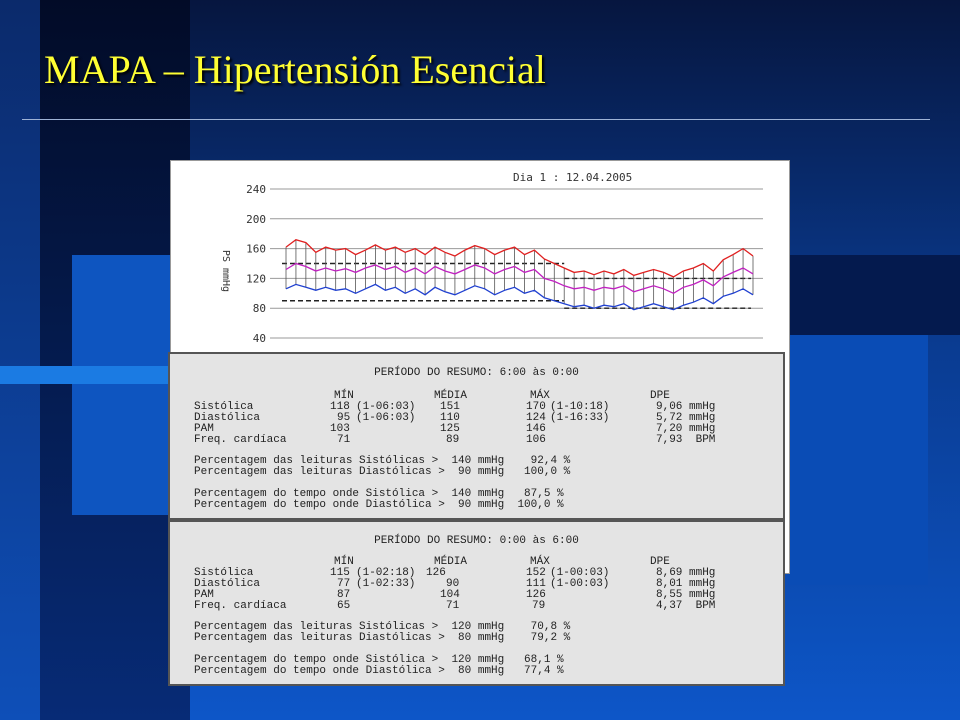 The image size is (960, 720). What do you see at coordinates (20, 360) in the screenshot?
I see `background-band-left` at bounding box center [20, 360].